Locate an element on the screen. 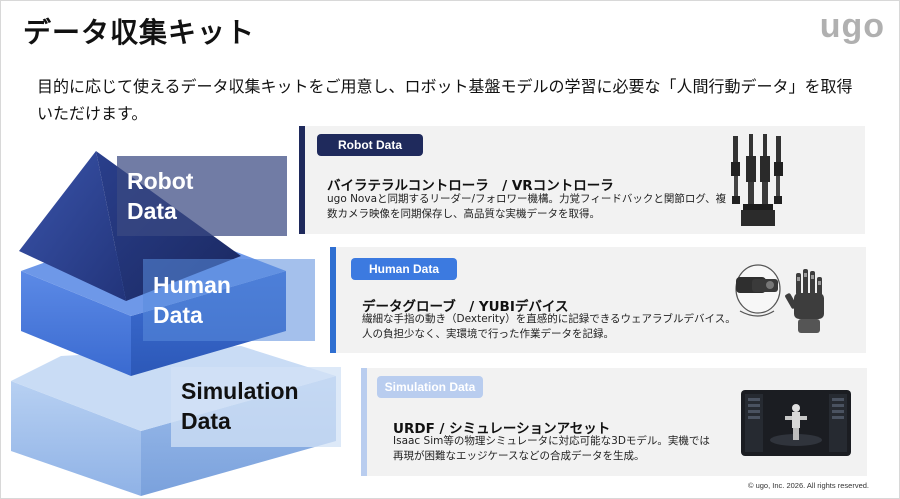 This screenshot has width=900, height=499. desc-line: 人の負担少なく、実環境で行った作業データを記録。 is located at coordinates (488, 334).